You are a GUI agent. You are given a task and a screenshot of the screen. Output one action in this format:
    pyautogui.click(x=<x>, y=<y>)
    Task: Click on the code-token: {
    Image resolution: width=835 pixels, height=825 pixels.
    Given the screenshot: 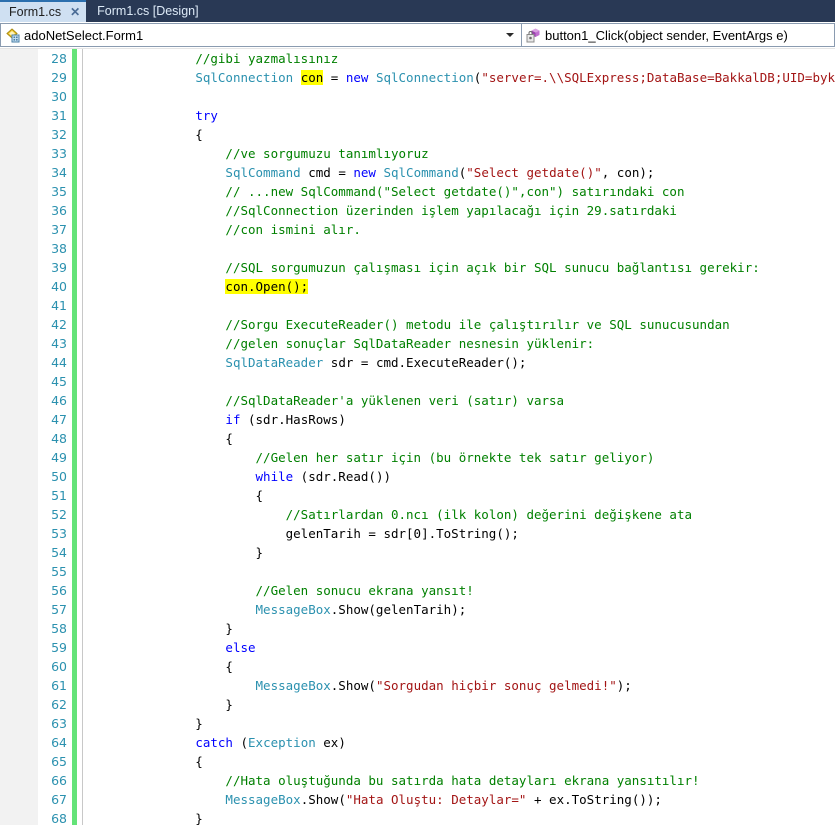 What is the action you would take?
    pyautogui.click(x=154, y=134)
    